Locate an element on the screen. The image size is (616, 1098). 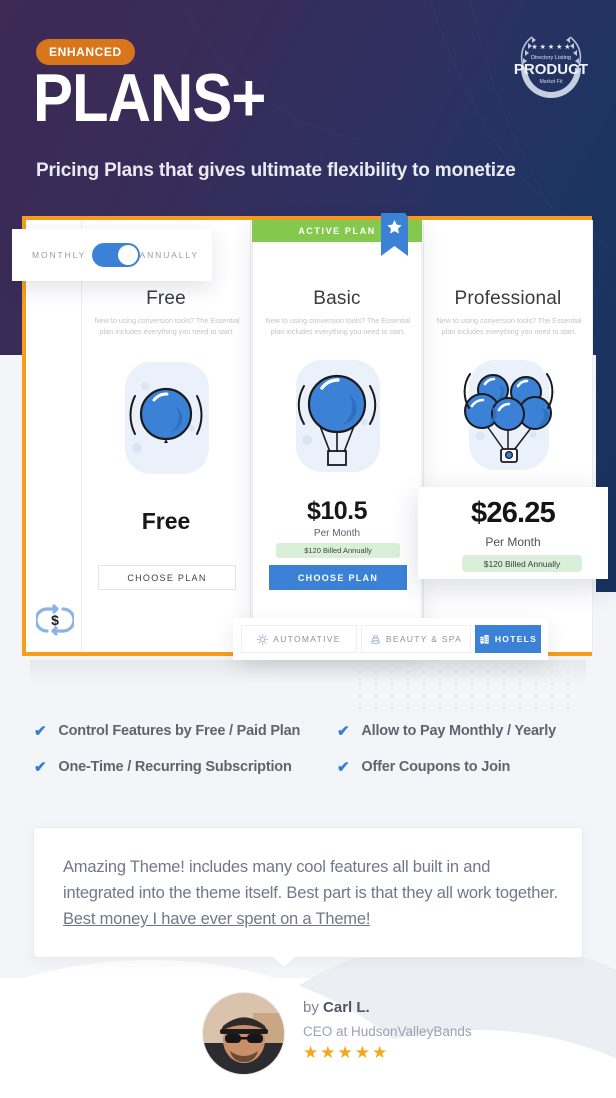
plan-price: Free is located at coordinates (166, 521).